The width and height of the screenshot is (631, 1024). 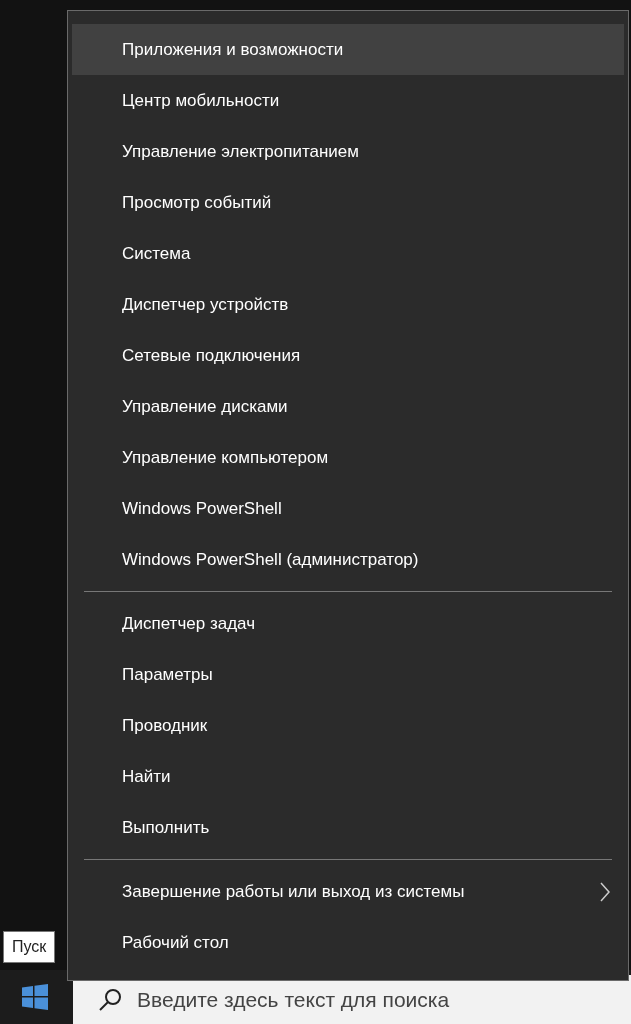 I want to click on menu-item: Просмотр событий, so click(x=348, y=202).